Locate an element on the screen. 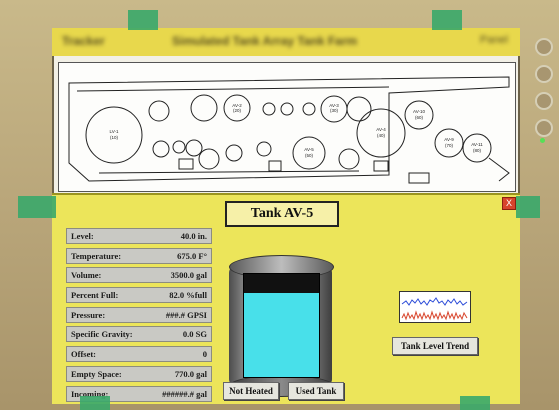  readout-value: ###.# GPSI is located at coordinates (186, 314).